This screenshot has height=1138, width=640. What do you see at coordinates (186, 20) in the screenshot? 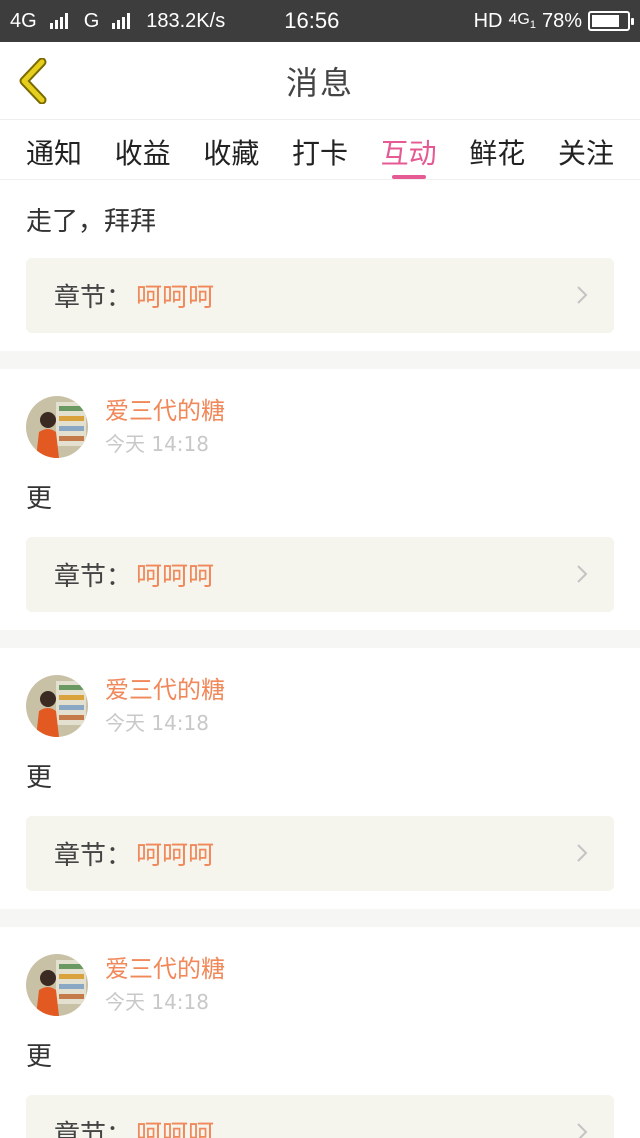
I see `network-speed: 183.2K/s` at bounding box center [186, 20].